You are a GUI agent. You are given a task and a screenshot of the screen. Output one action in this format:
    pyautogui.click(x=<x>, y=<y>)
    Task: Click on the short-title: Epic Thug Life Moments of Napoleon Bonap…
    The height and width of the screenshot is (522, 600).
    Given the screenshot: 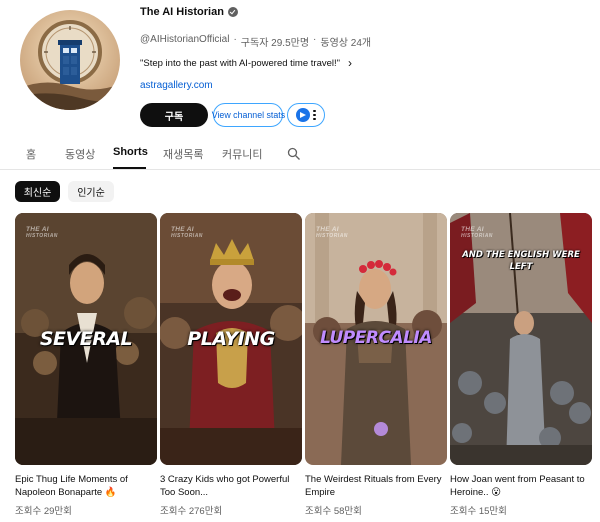 What is the action you would take?
    pyautogui.click(x=86, y=486)
    